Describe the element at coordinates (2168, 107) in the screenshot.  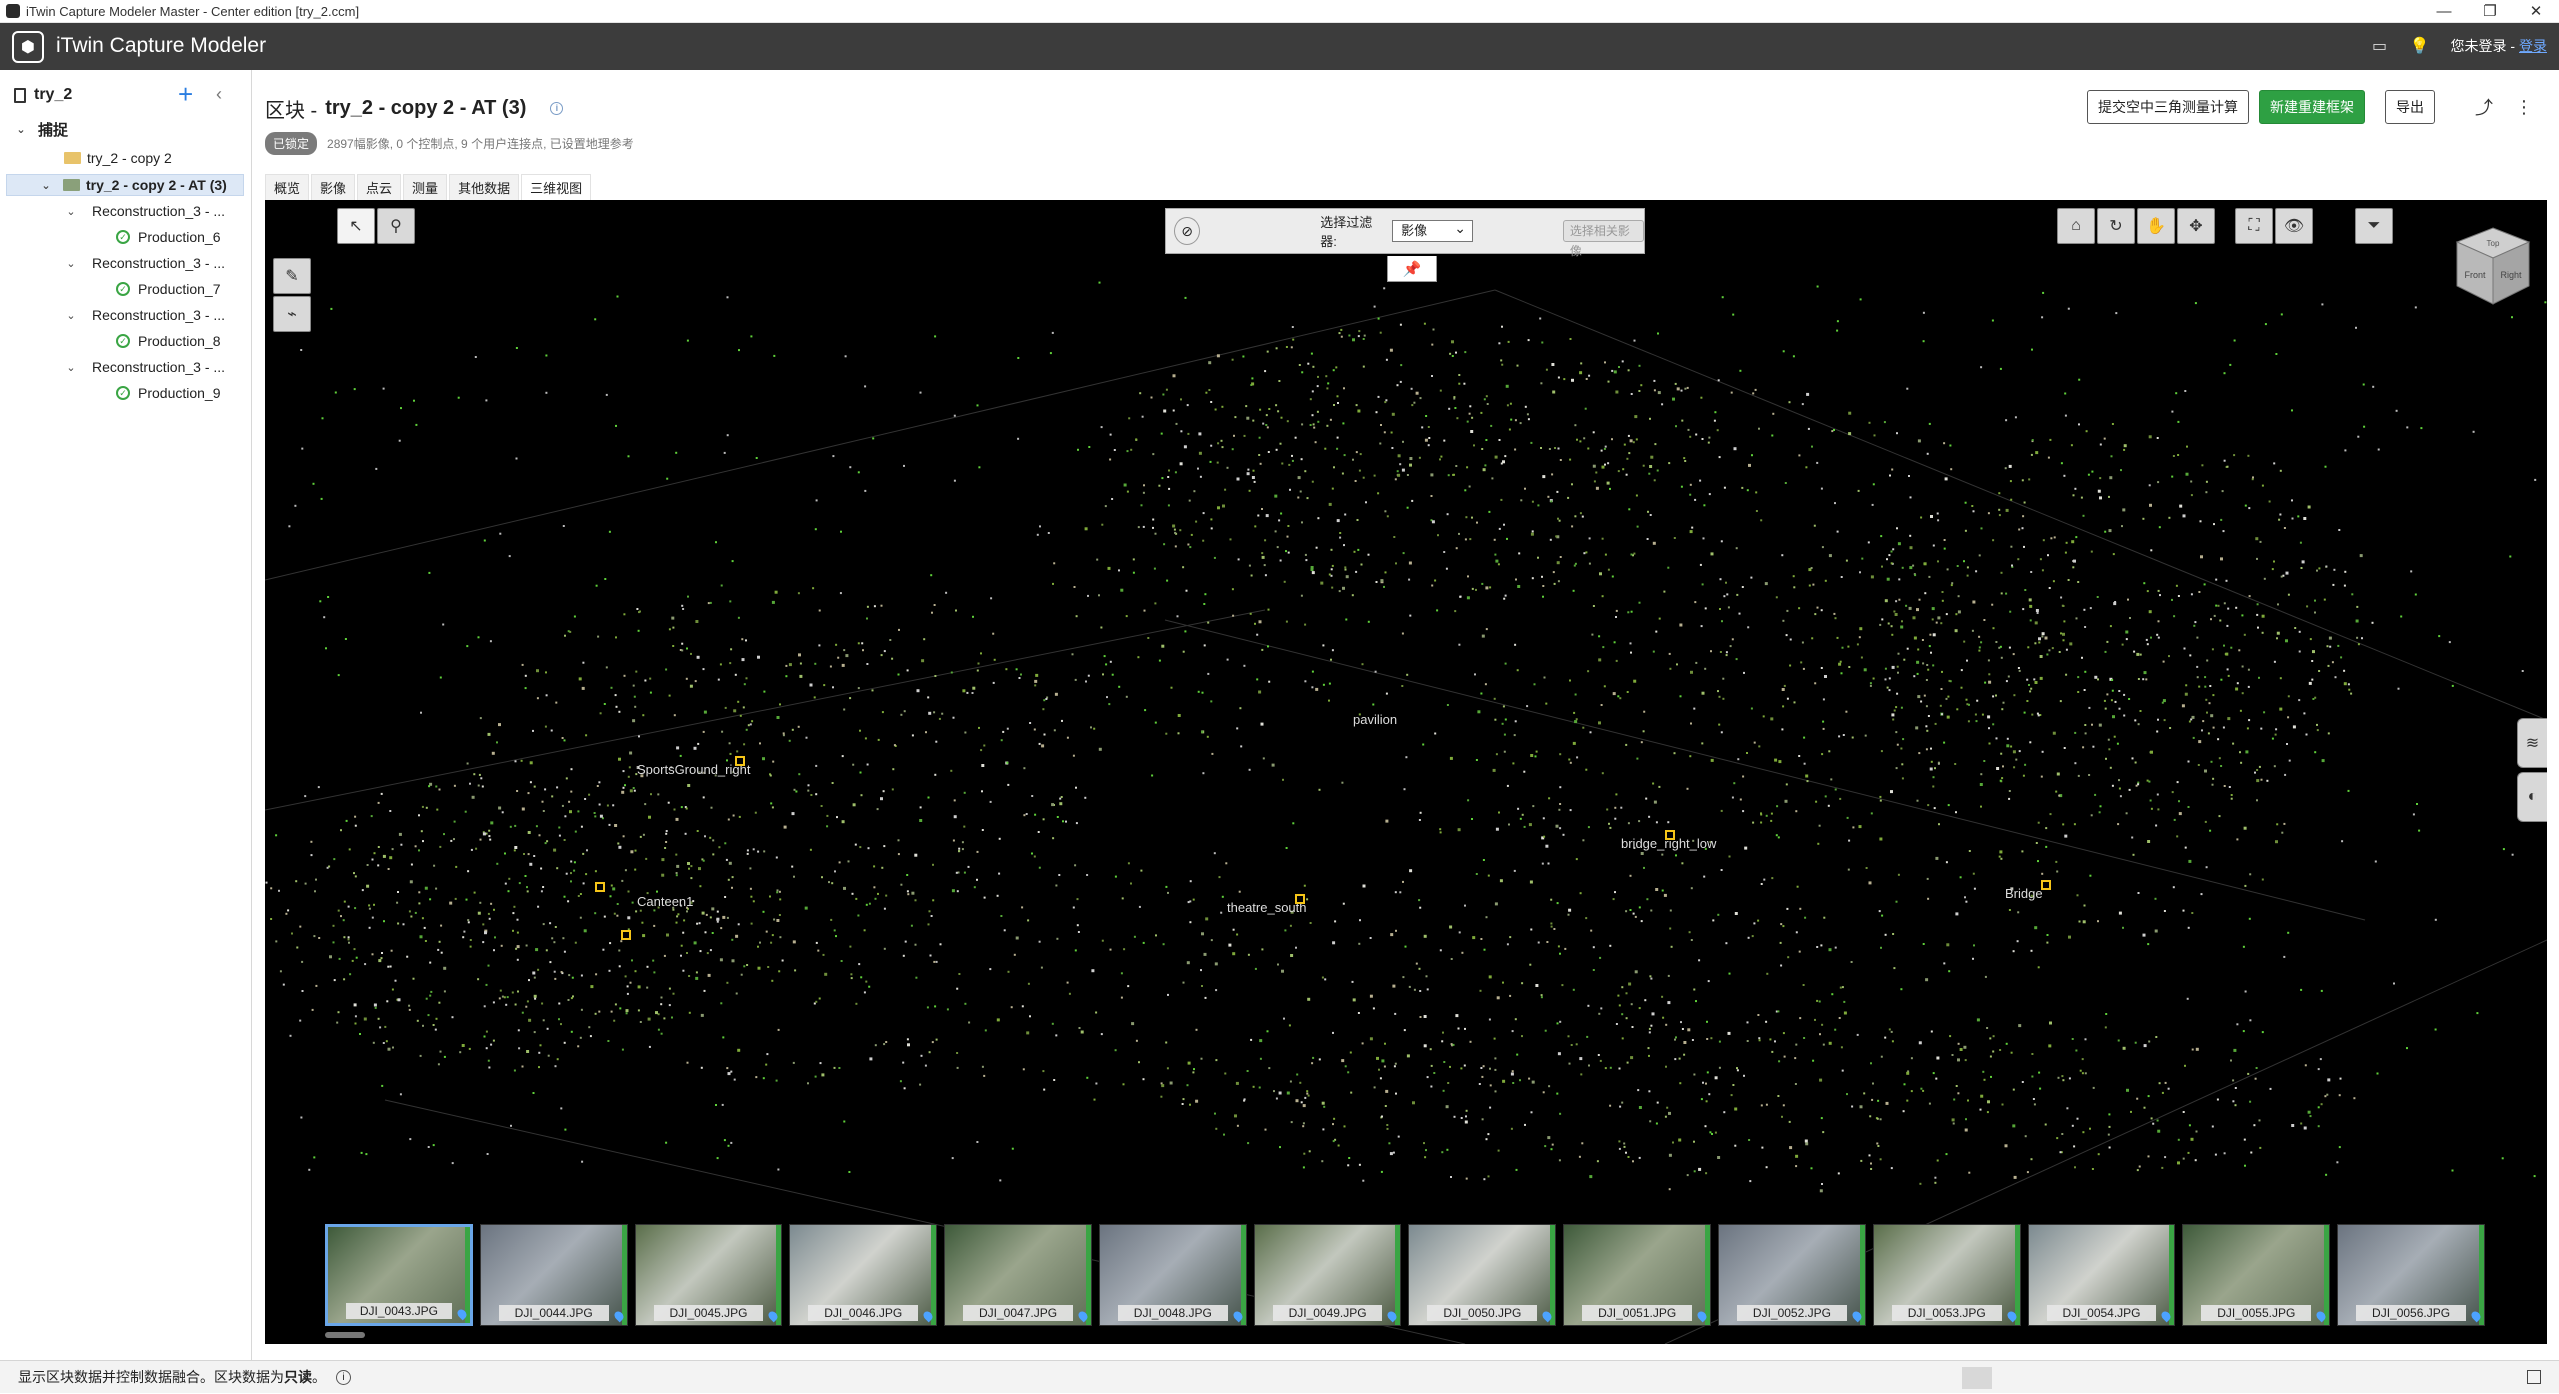
I see `submit-aerotriangulation-button: 提交空中三角测量计算` at that location.